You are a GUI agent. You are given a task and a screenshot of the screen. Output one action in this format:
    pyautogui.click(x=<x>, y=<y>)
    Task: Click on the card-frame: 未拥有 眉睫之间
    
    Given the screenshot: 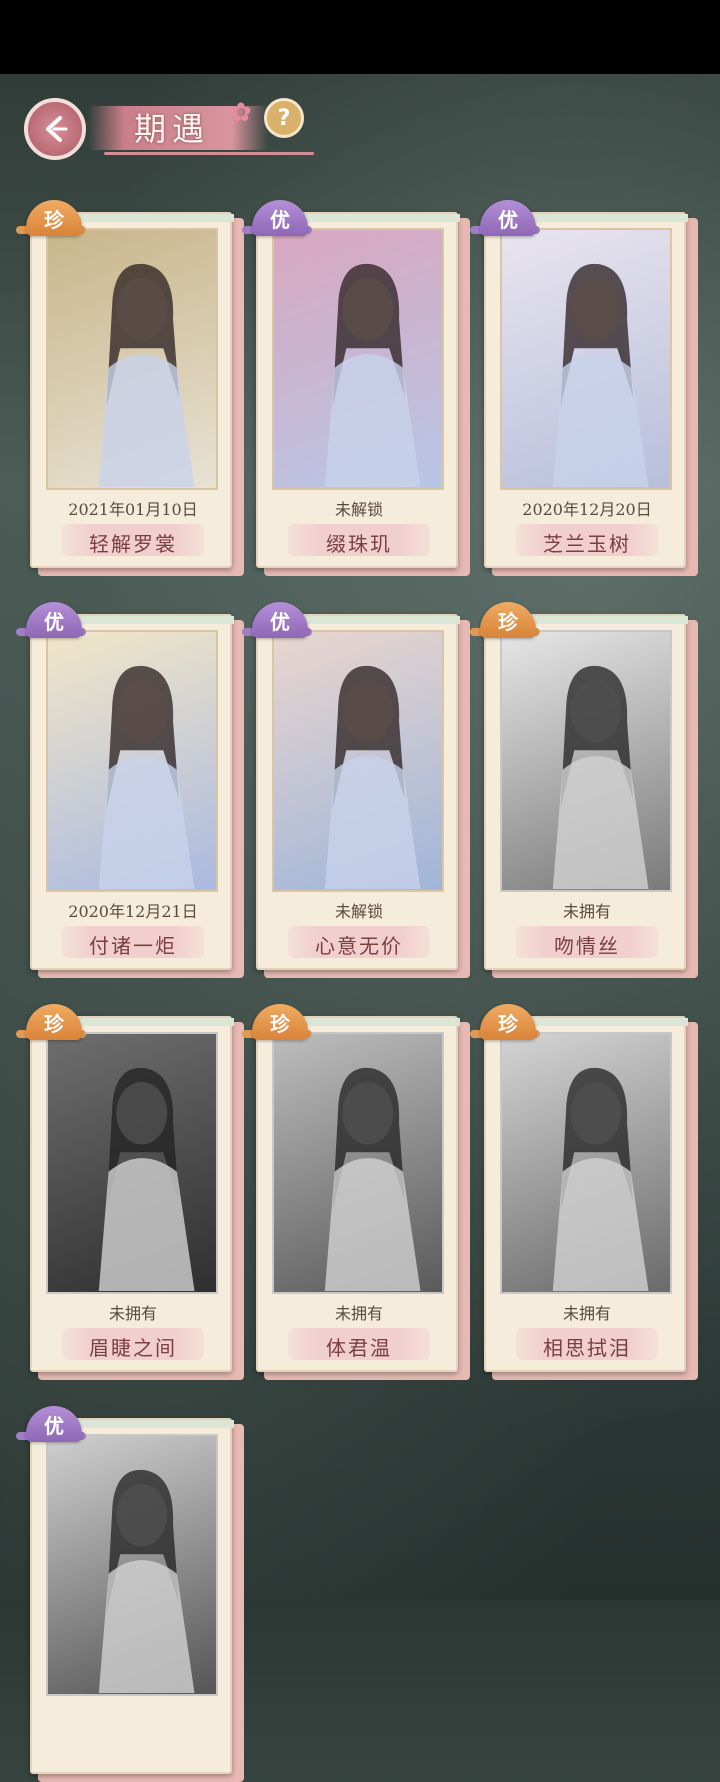 What is the action you would take?
    pyautogui.click(x=132, y=1194)
    